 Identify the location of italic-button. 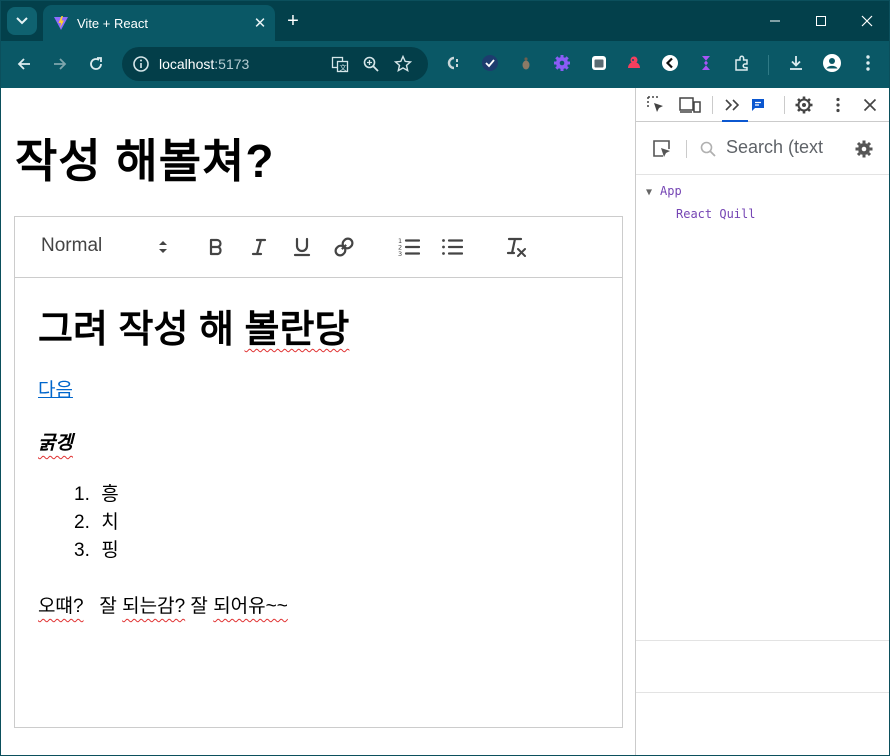
(259, 247).